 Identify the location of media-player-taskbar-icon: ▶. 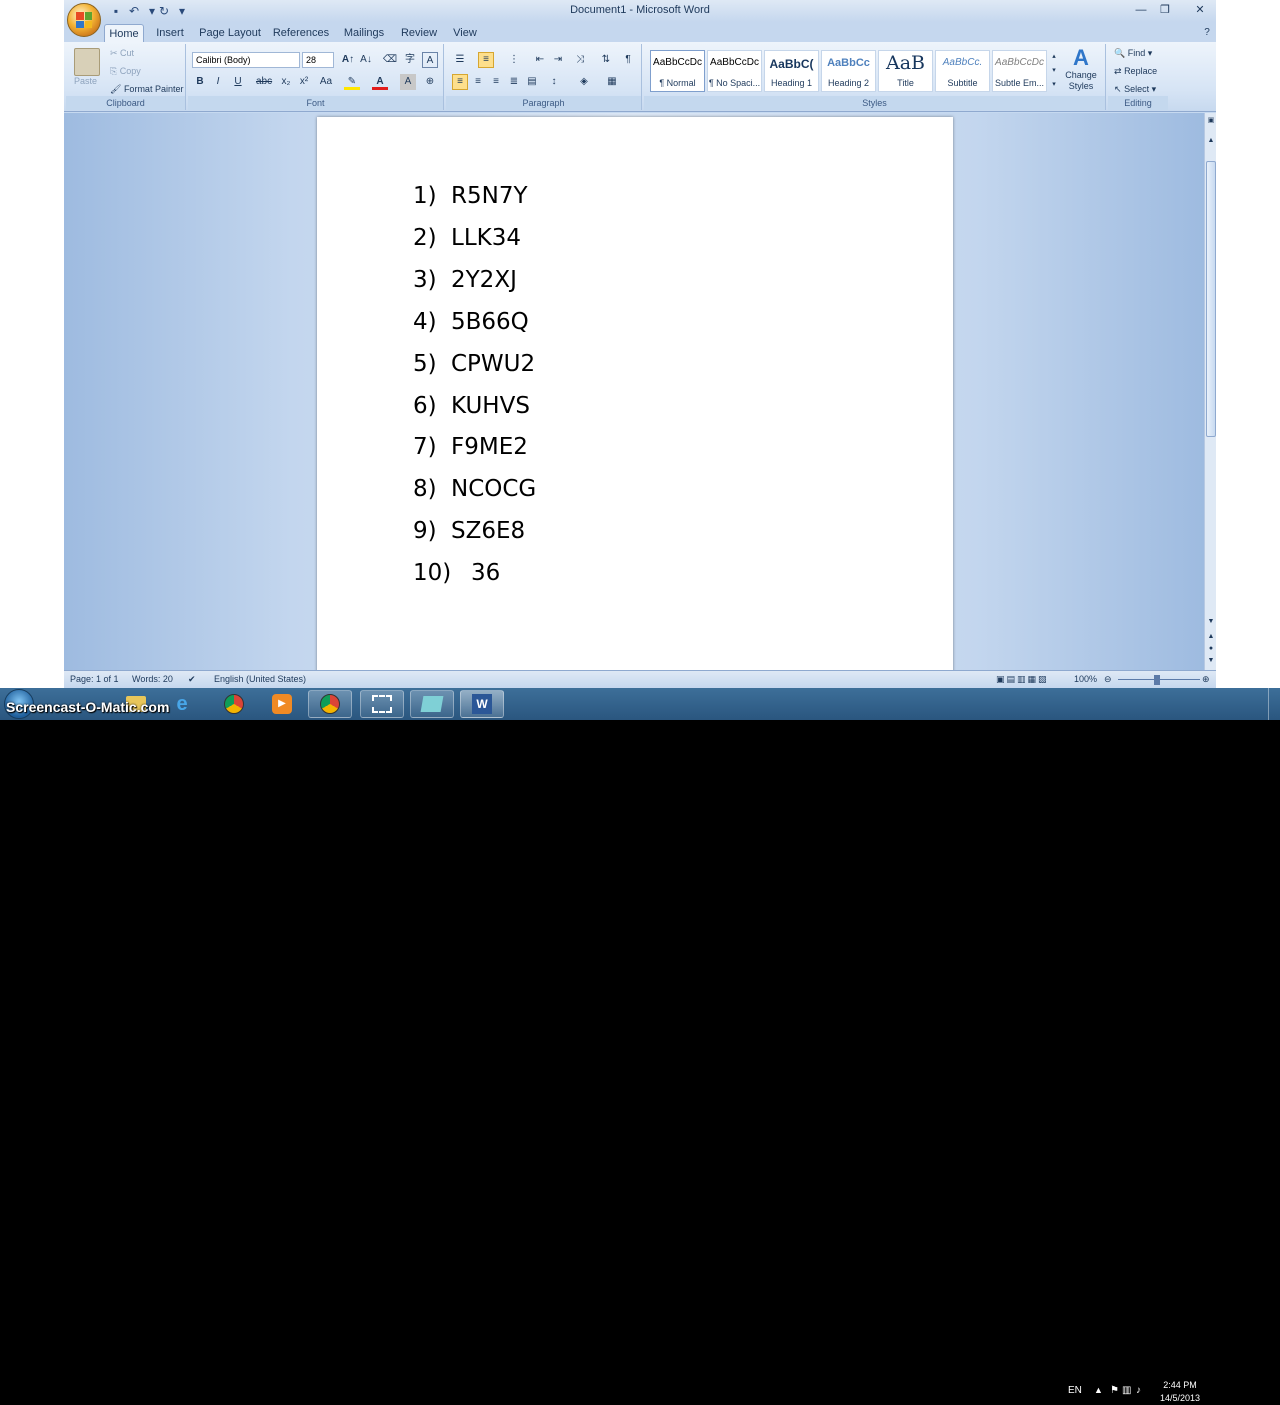
(282, 704).